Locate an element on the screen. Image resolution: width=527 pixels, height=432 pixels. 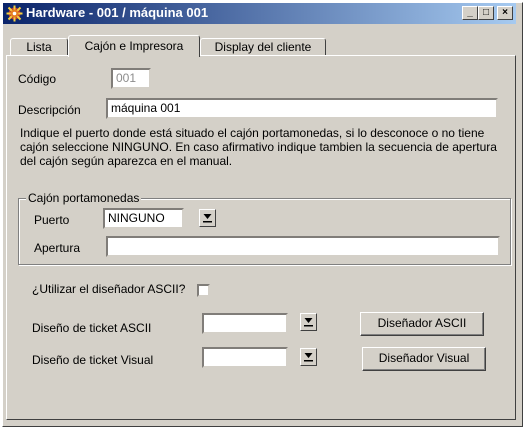
tab-lista: Lista is located at coordinates (39, 47).